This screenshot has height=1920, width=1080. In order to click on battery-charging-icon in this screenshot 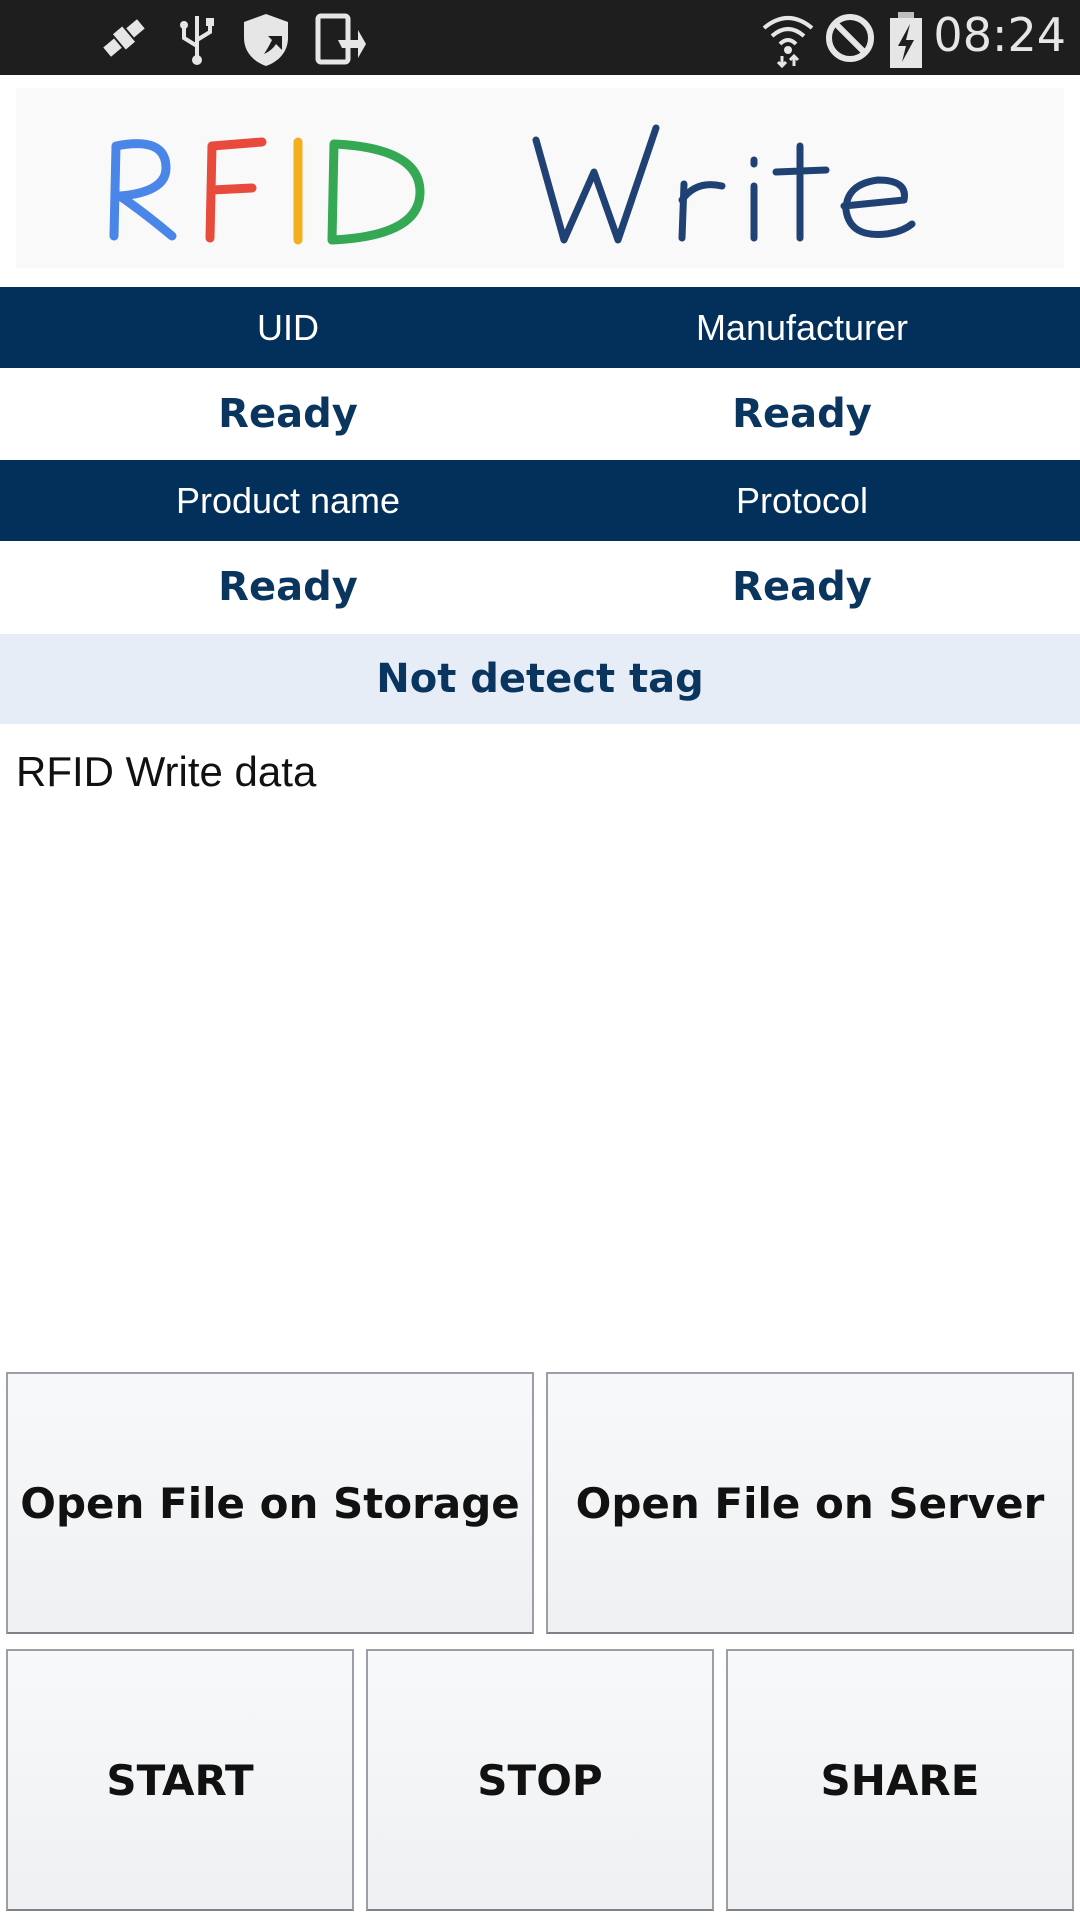, I will do `click(906, 40)`.